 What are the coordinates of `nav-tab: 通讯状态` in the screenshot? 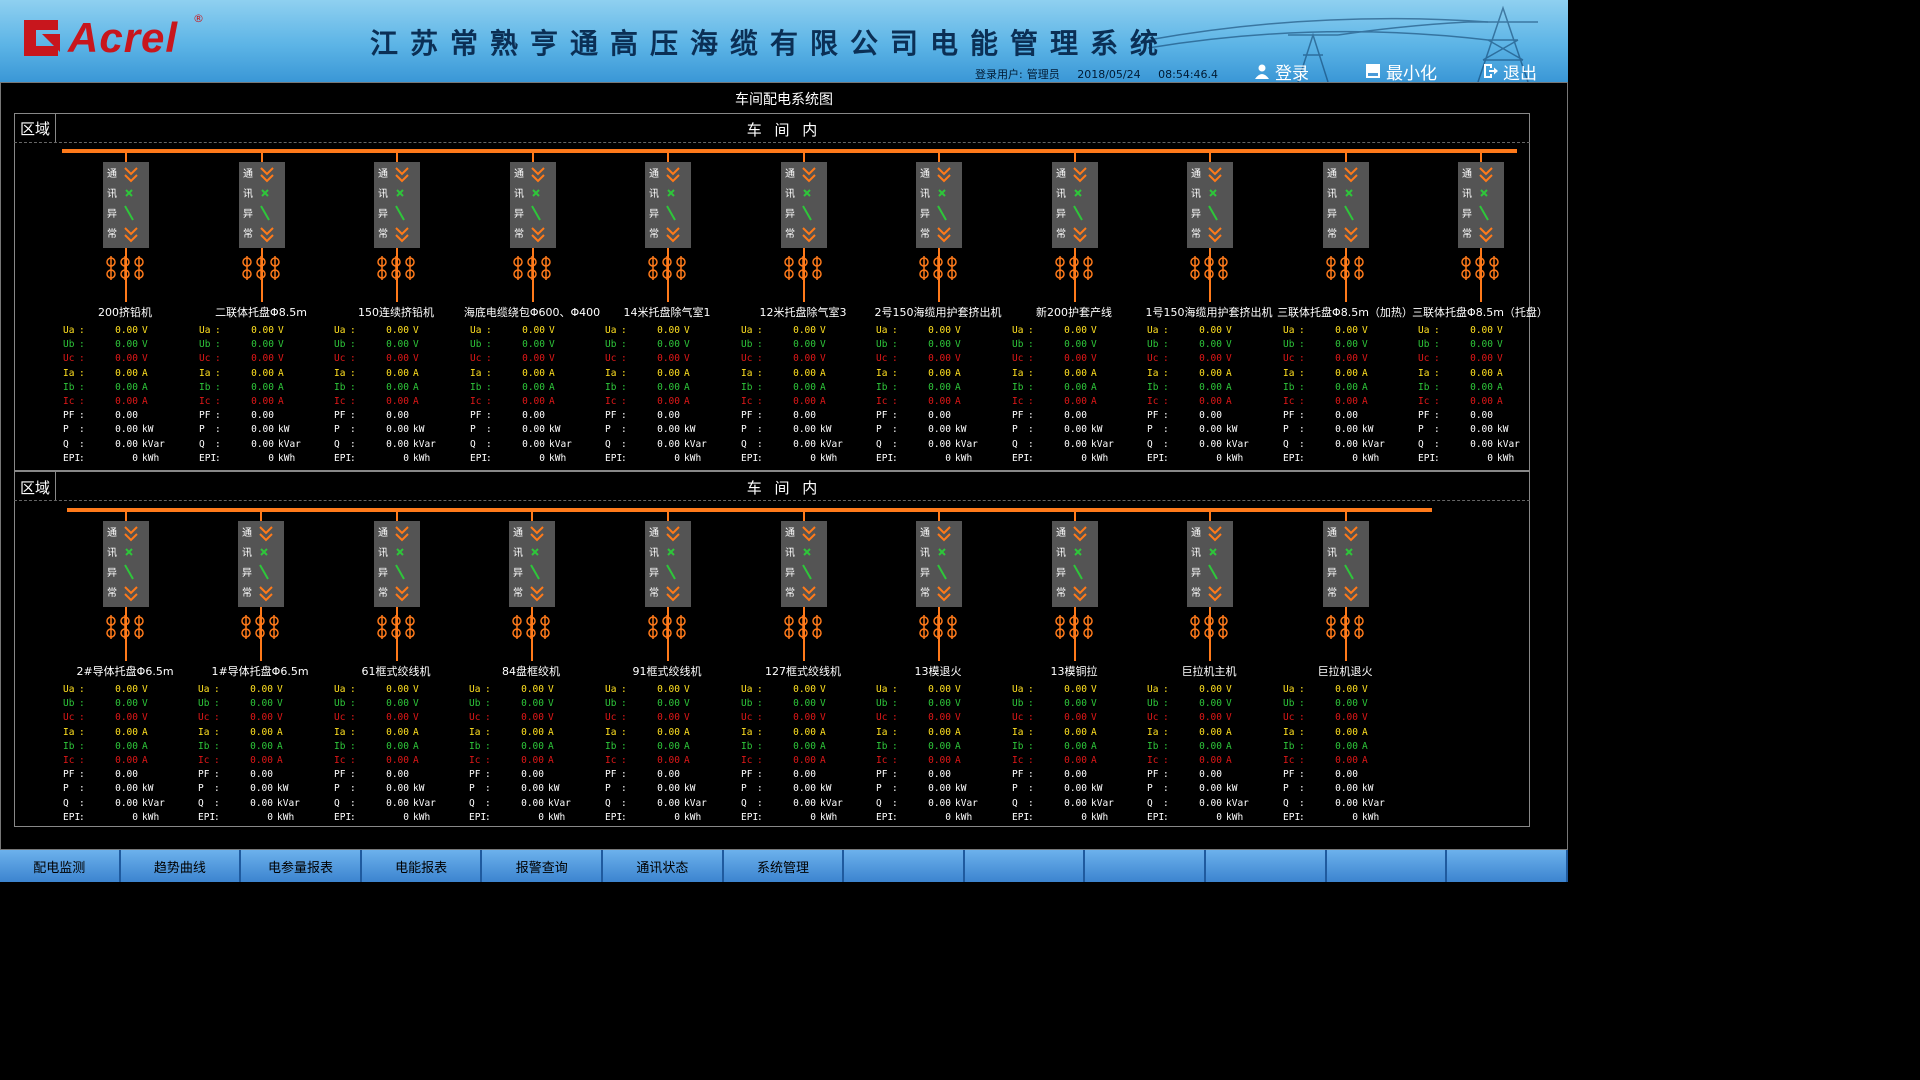 It's located at (663, 866).